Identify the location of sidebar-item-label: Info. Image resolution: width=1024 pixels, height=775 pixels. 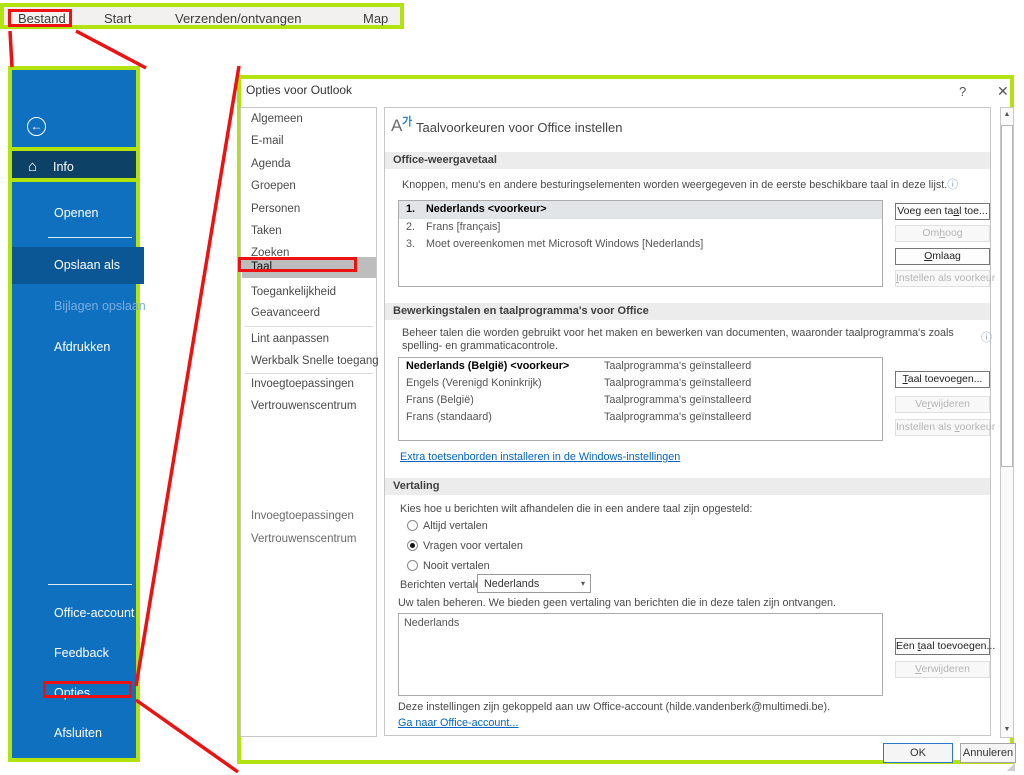
(63, 167).